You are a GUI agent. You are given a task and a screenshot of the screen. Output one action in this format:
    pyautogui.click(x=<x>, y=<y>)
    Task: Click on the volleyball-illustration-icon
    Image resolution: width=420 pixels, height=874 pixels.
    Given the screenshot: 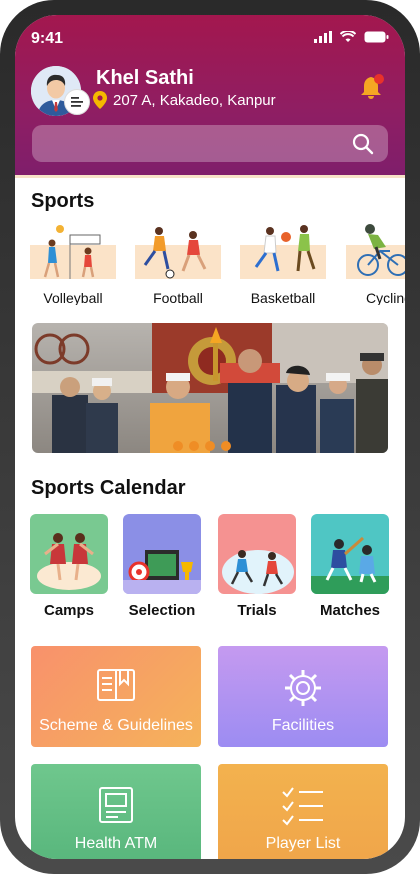 What is the action you would take?
    pyautogui.click(x=73, y=252)
    